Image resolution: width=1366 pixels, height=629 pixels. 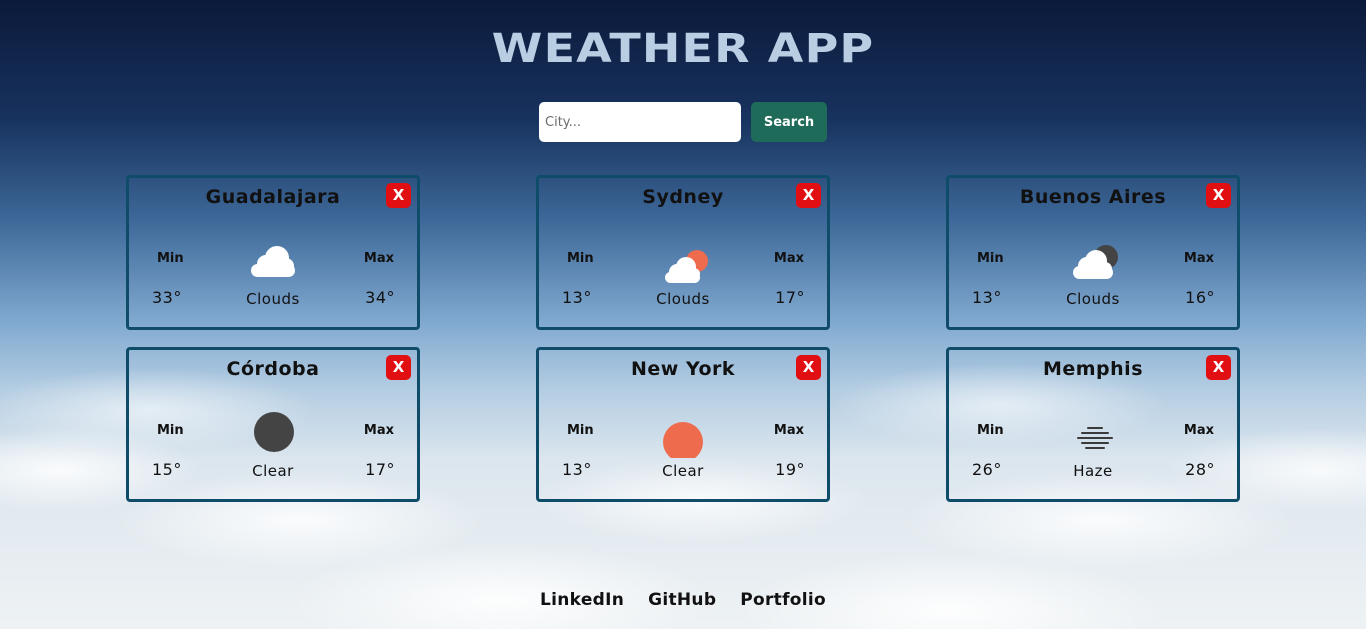 I want to click on footer-links: LinkedIn GitHub Portfolio, so click(x=683, y=600).